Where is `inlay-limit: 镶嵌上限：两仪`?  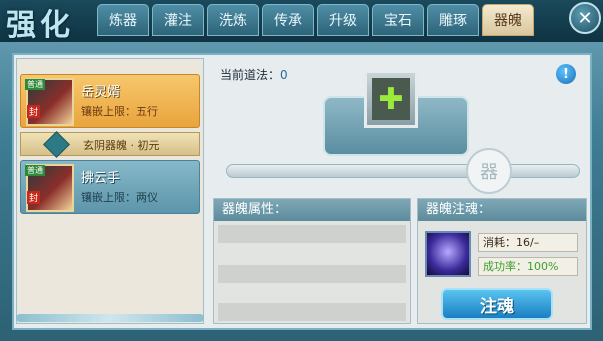
inlay-limit: 镶嵌上限：两仪 is located at coordinates (119, 197).